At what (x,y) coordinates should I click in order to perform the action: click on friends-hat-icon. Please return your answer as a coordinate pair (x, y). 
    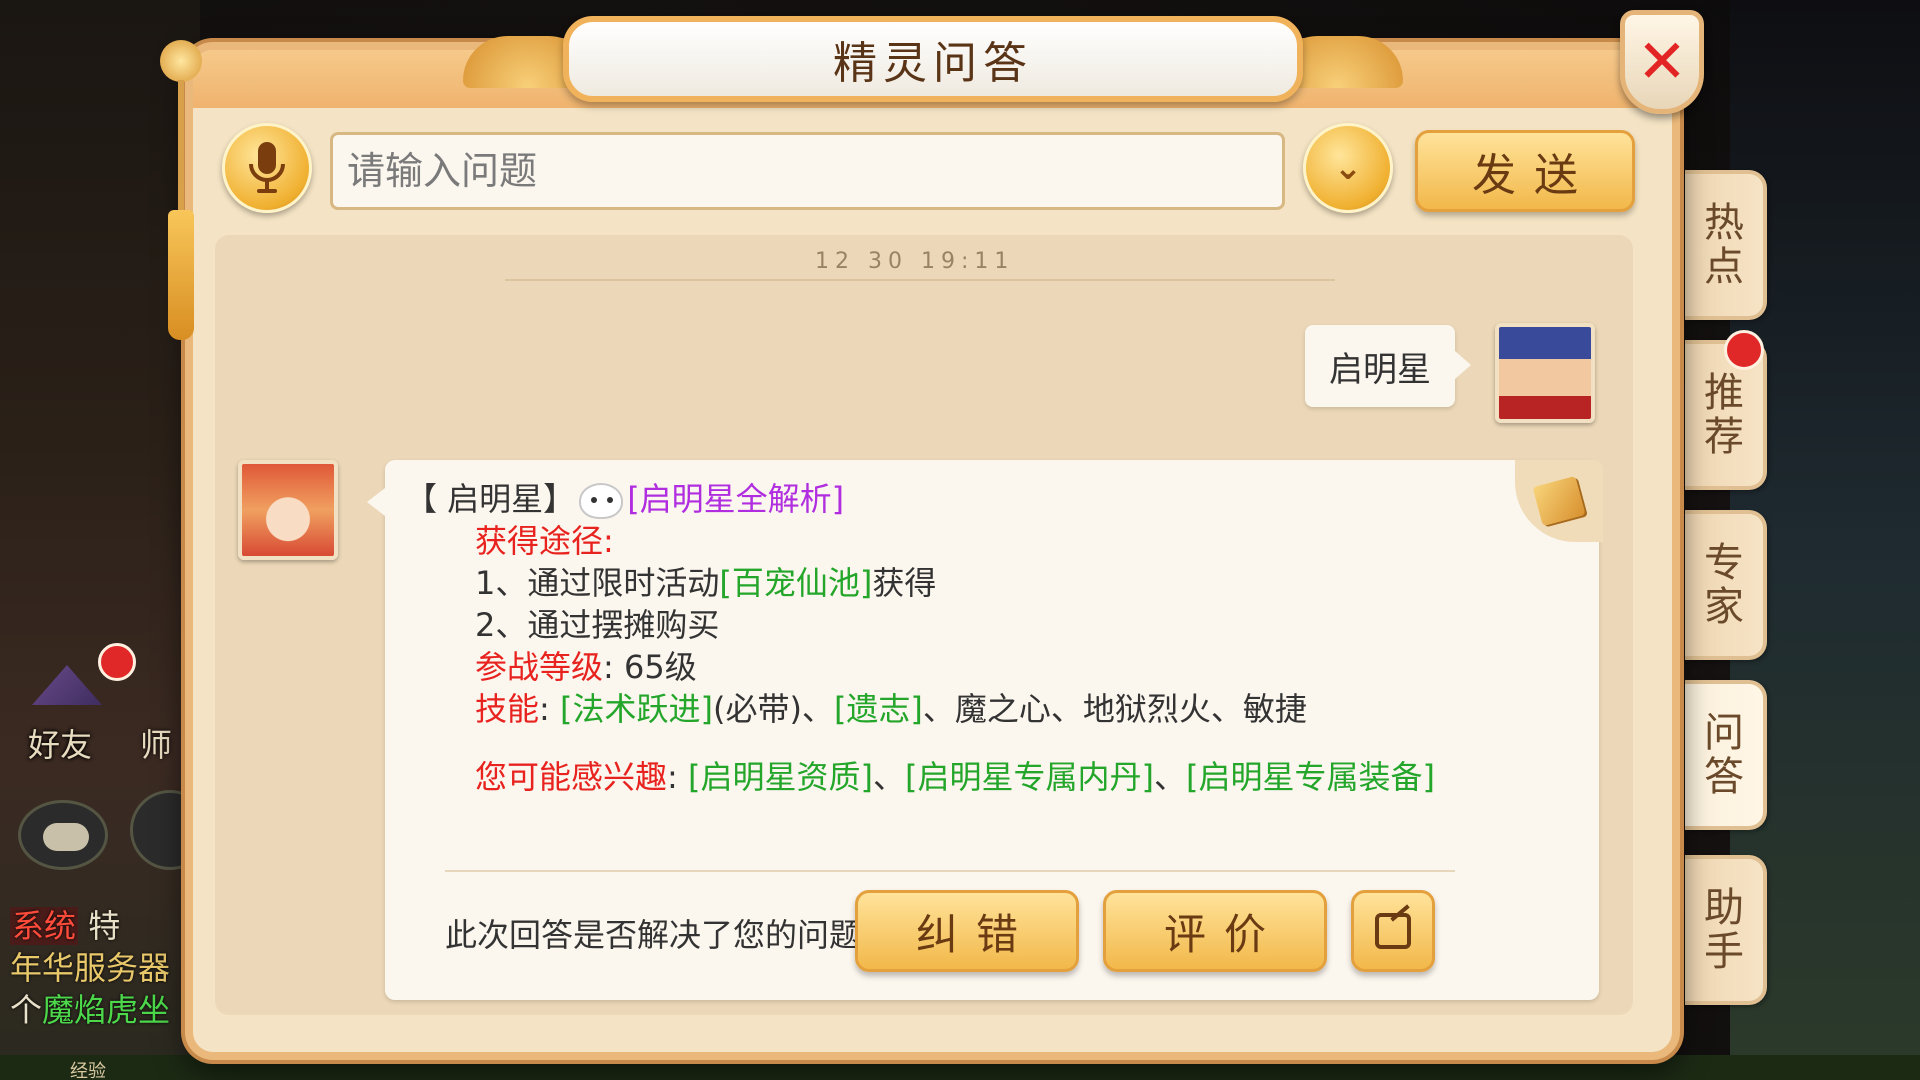
    Looking at the image, I should click on (67, 685).